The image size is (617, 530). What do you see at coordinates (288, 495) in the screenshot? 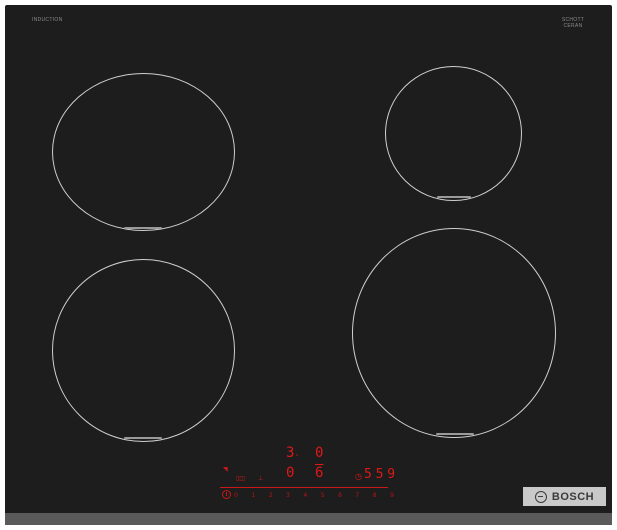
I see `slider-level-3: 3` at bounding box center [288, 495].